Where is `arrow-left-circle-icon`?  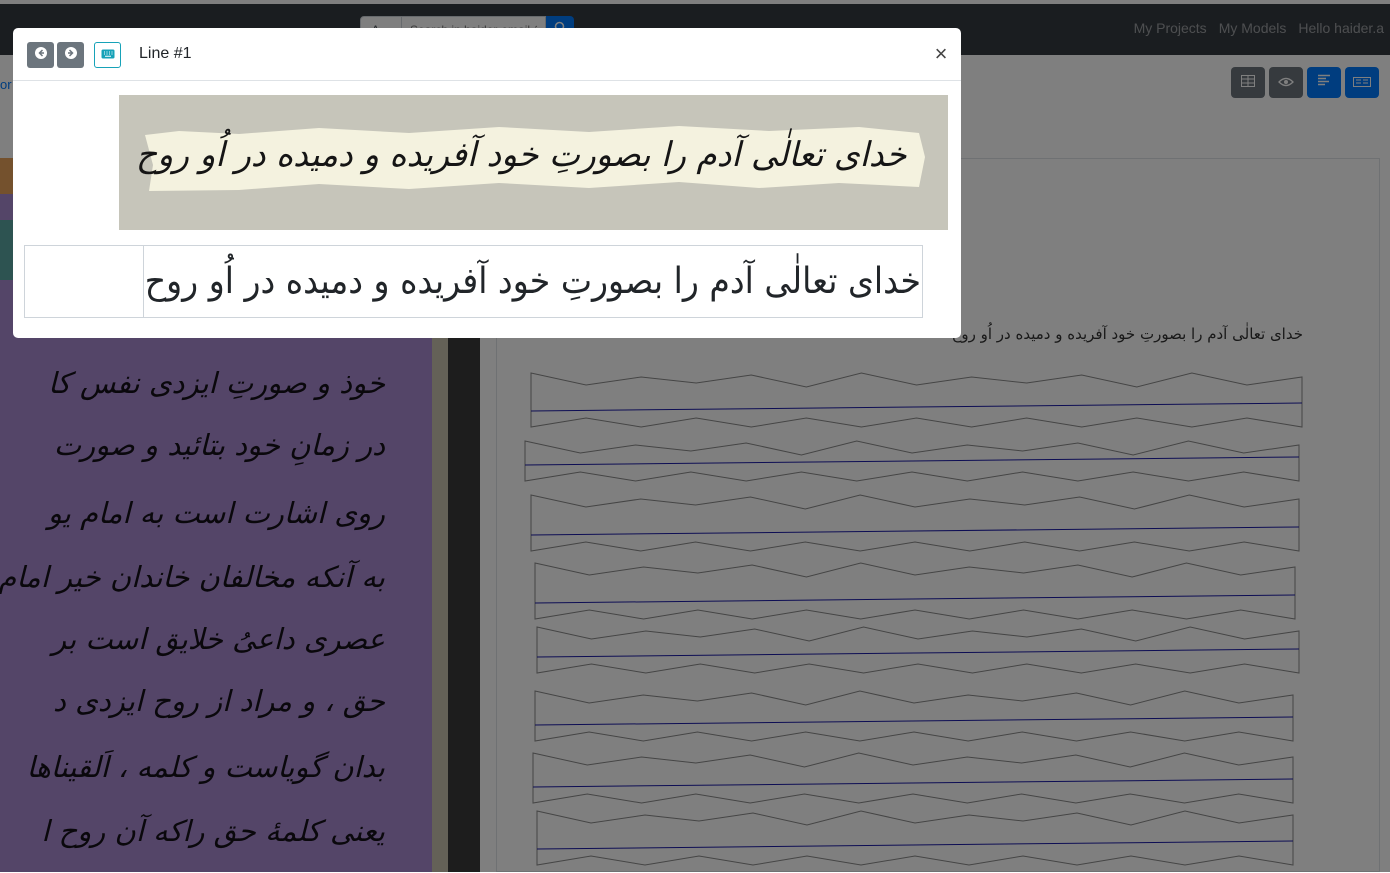 arrow-left-circle-icon is located at coordinates (41, 55).